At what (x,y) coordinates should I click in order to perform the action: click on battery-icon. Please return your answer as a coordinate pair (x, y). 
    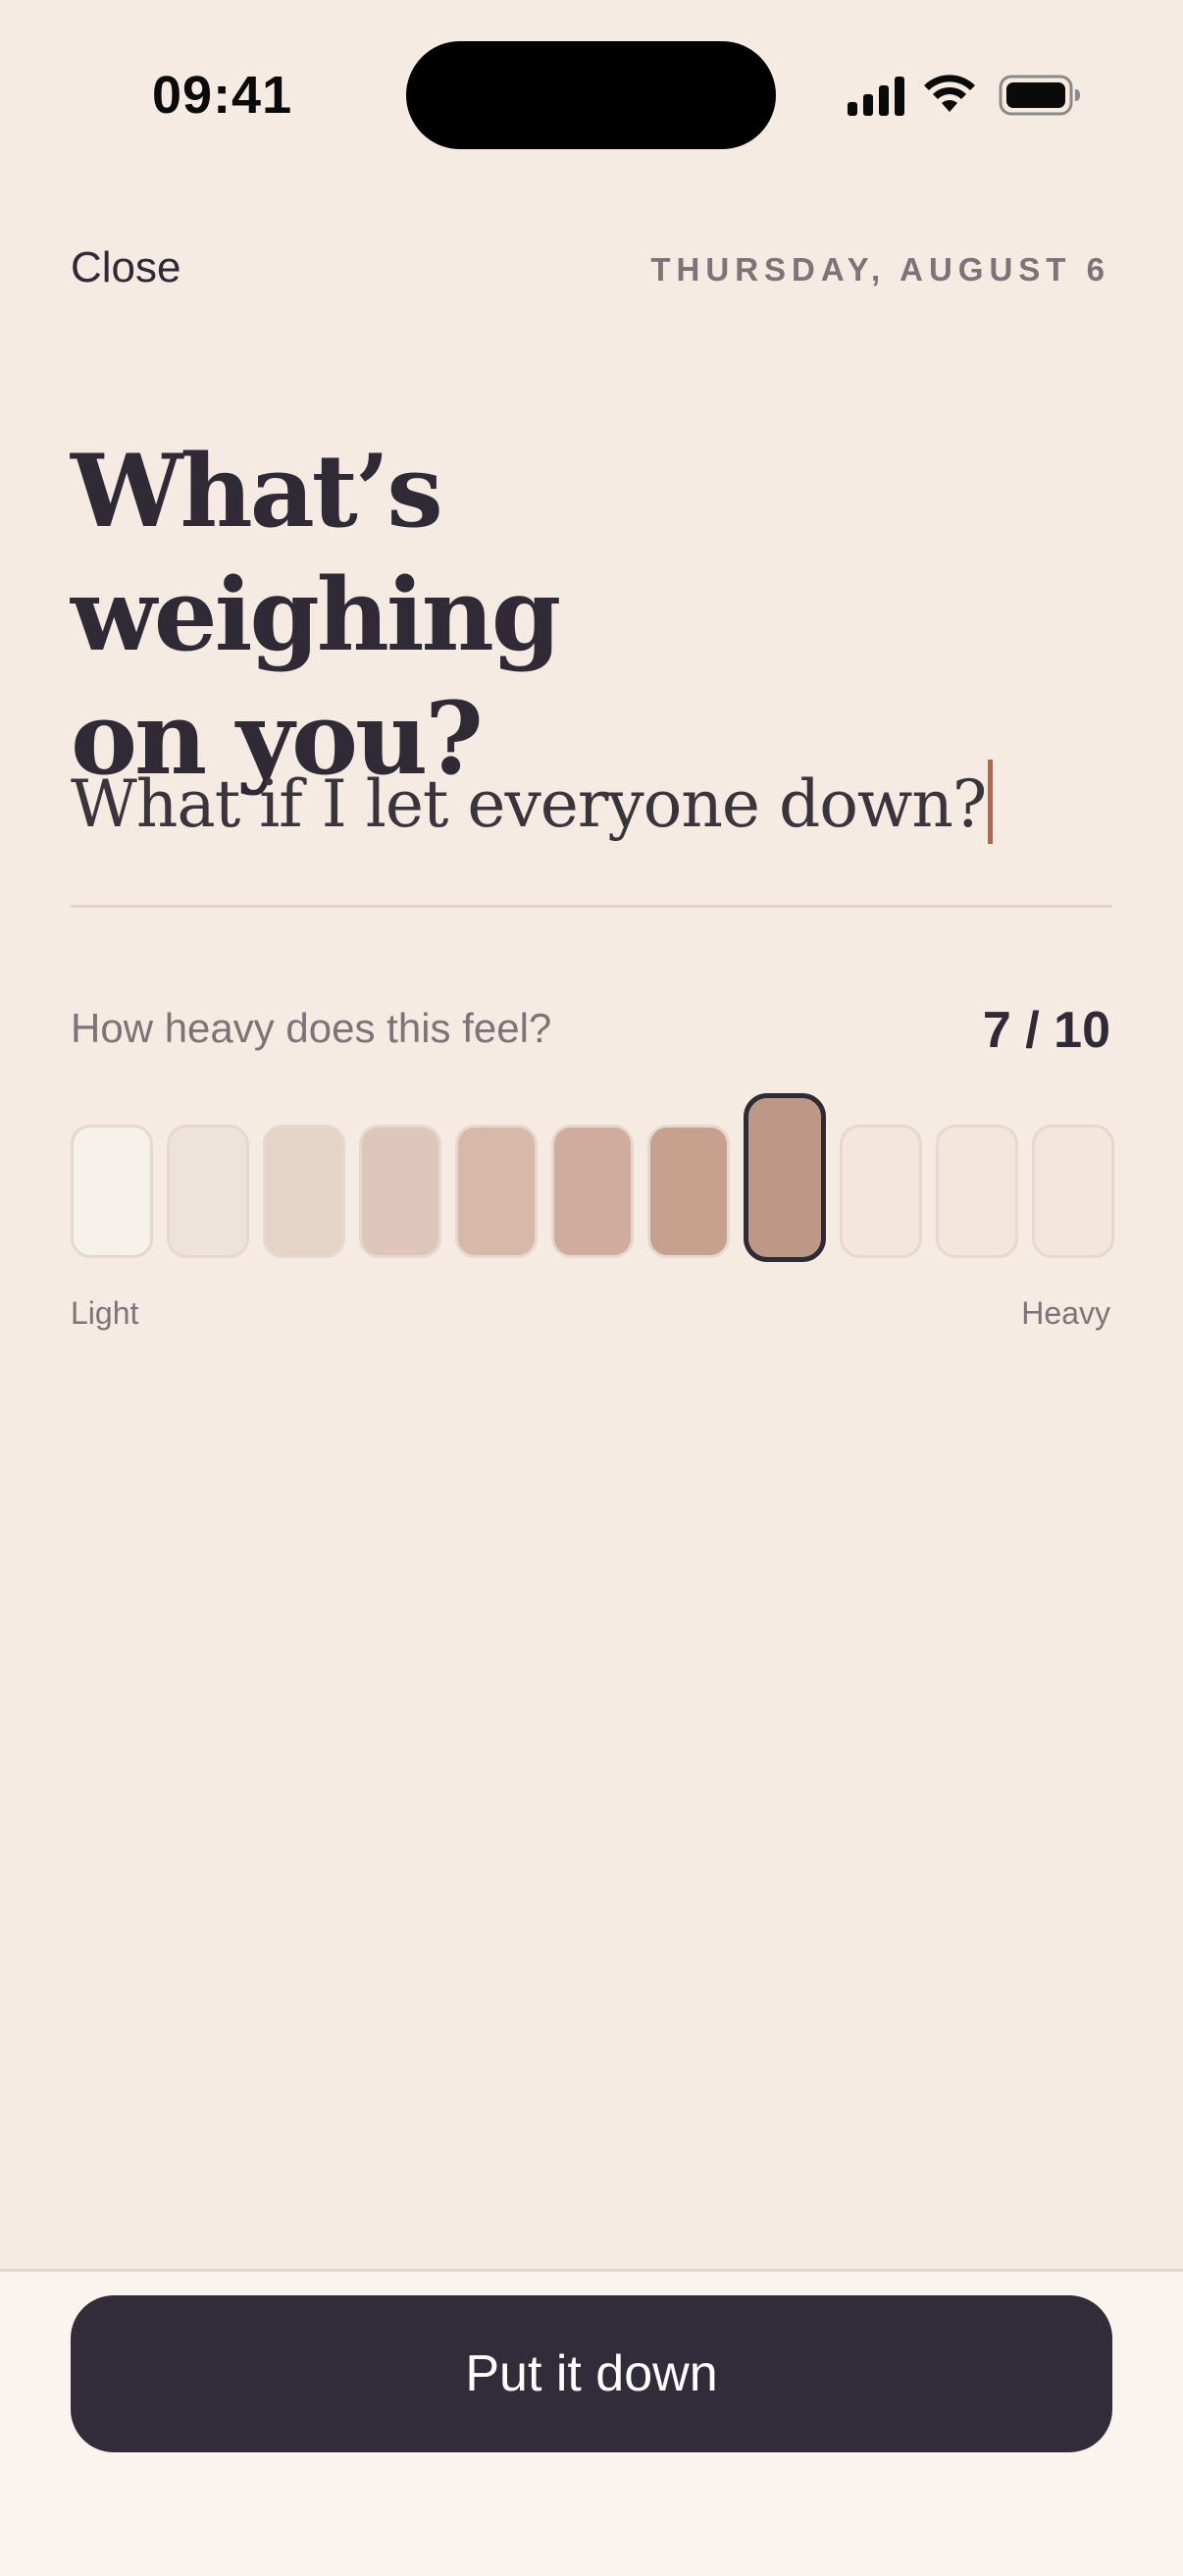
    Looking at the image, I should click on (1040, 95).